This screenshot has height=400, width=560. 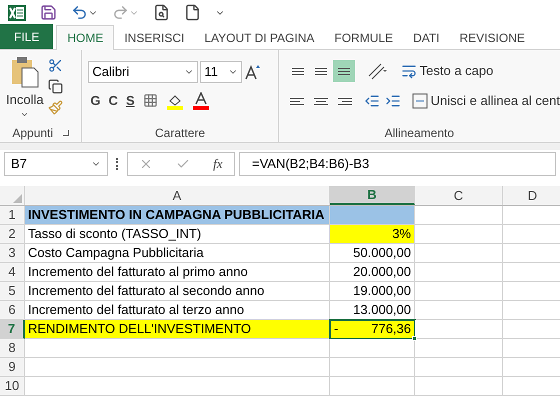 I want to click on column-header: D, so click(x=531, y=195).